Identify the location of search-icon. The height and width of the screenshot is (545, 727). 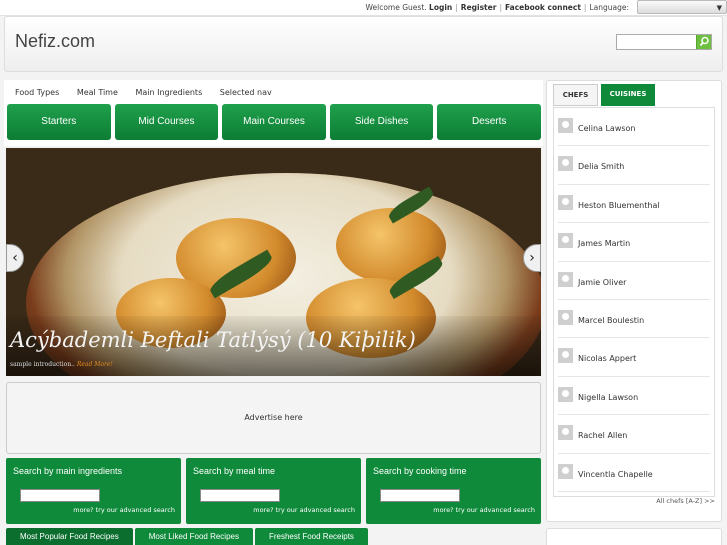
(704, 41).